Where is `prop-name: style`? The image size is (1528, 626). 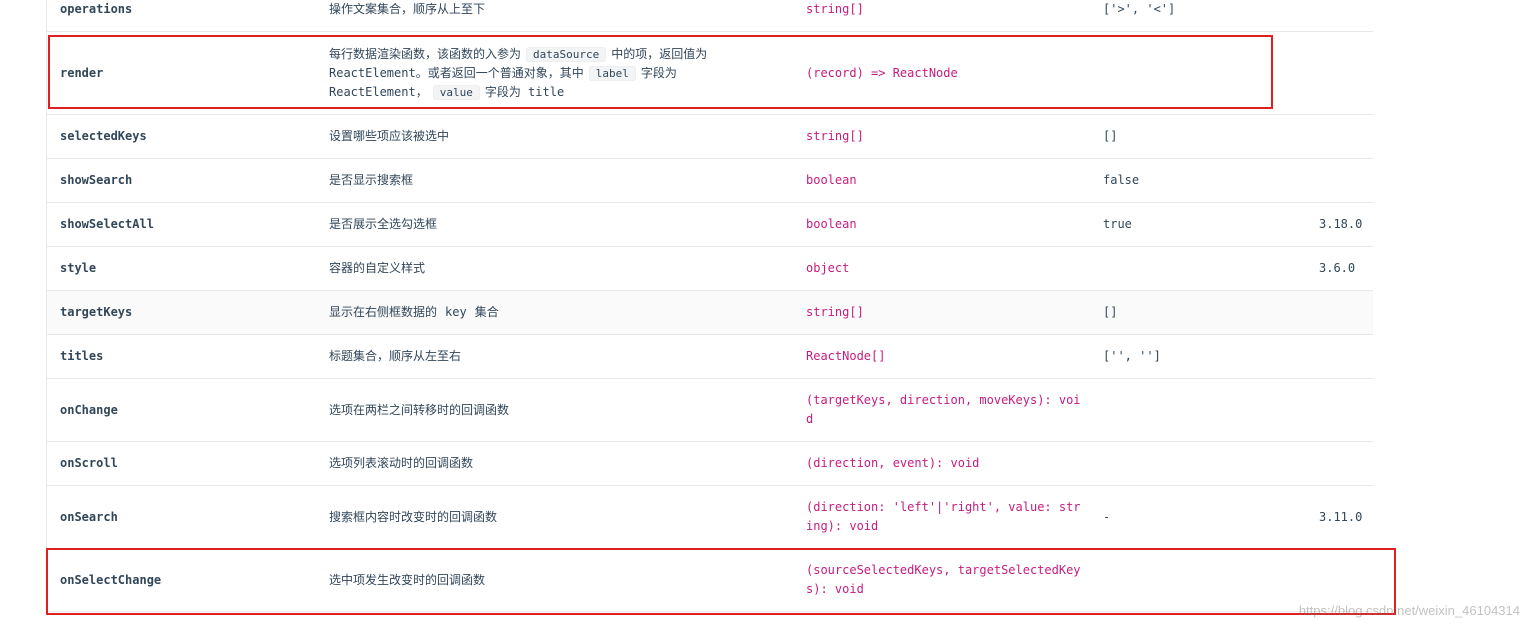 prop-name: style is located at coordinates (78, 268).